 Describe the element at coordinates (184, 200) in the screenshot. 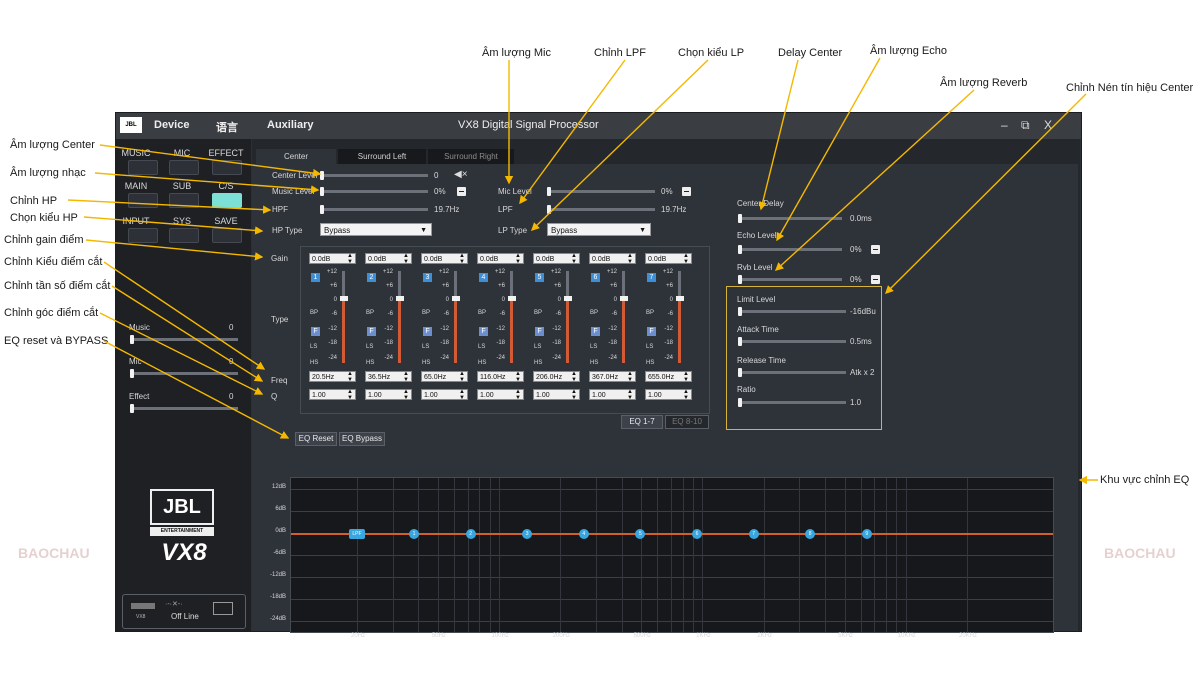

I see `mode-button-sub` at that location.